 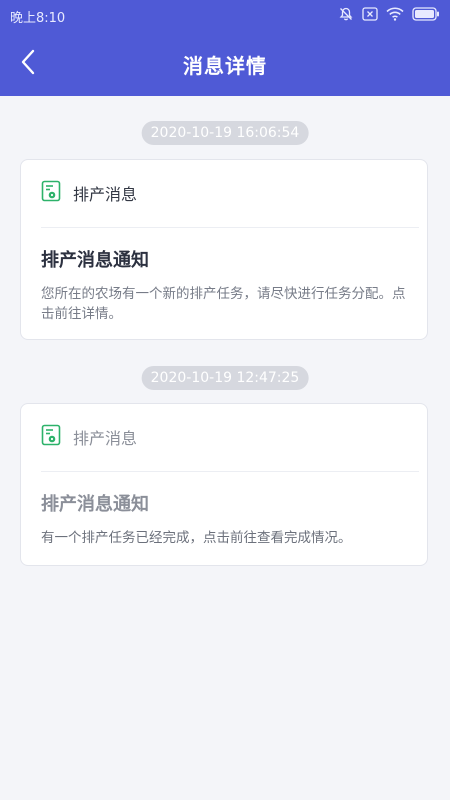 I want to click on page-title: 消息详情, so click(x=225, y=66).